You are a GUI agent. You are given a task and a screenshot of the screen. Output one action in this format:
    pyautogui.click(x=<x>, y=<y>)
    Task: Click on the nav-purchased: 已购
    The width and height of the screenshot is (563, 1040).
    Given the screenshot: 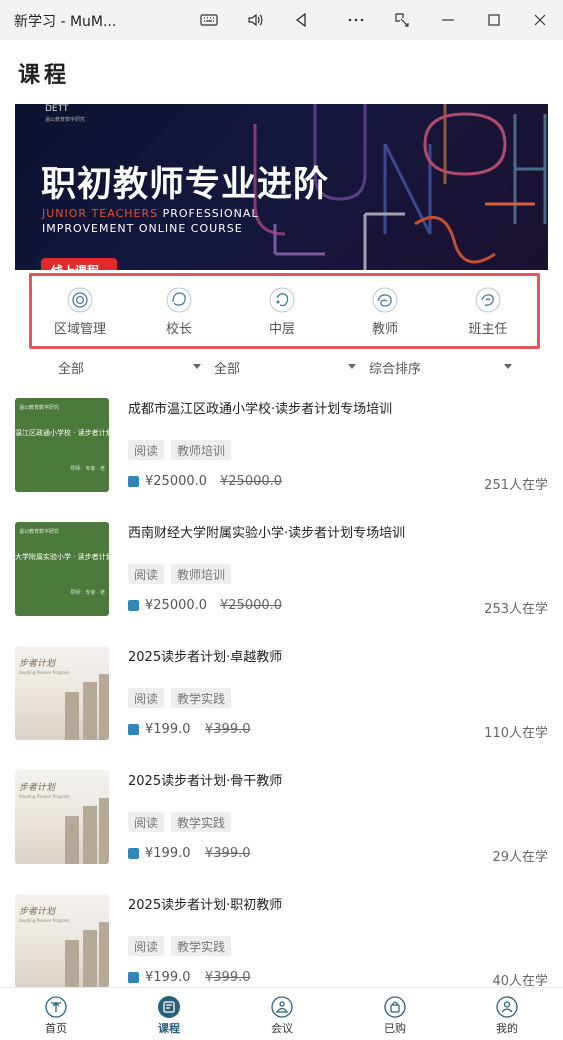 What is the action you would take?
    pyautogui.click(x=395, y=1016)
    